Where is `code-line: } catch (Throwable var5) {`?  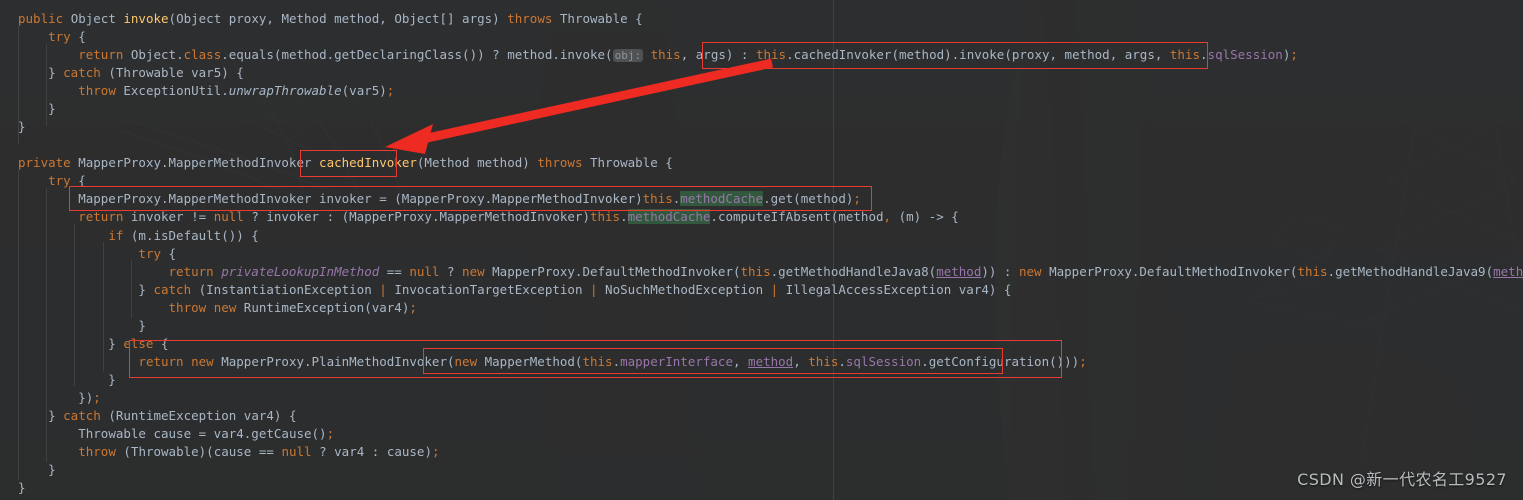
code-line: } catch (Throwable var5) { is located at coordinates (122, 73).